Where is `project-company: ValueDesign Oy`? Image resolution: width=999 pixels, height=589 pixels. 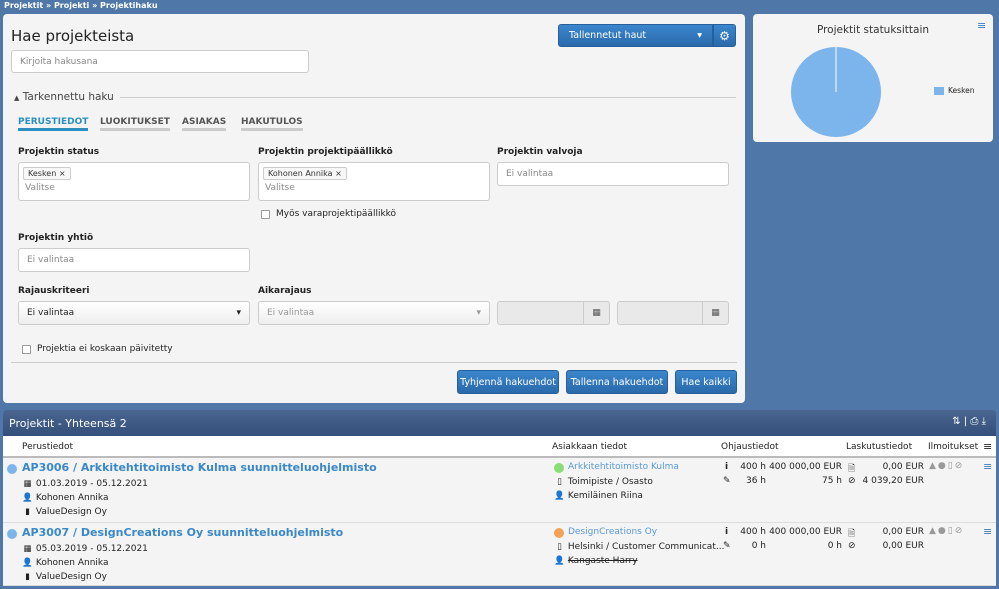
project-company: ValueDesign Oy is located at coordinates (71, 512).